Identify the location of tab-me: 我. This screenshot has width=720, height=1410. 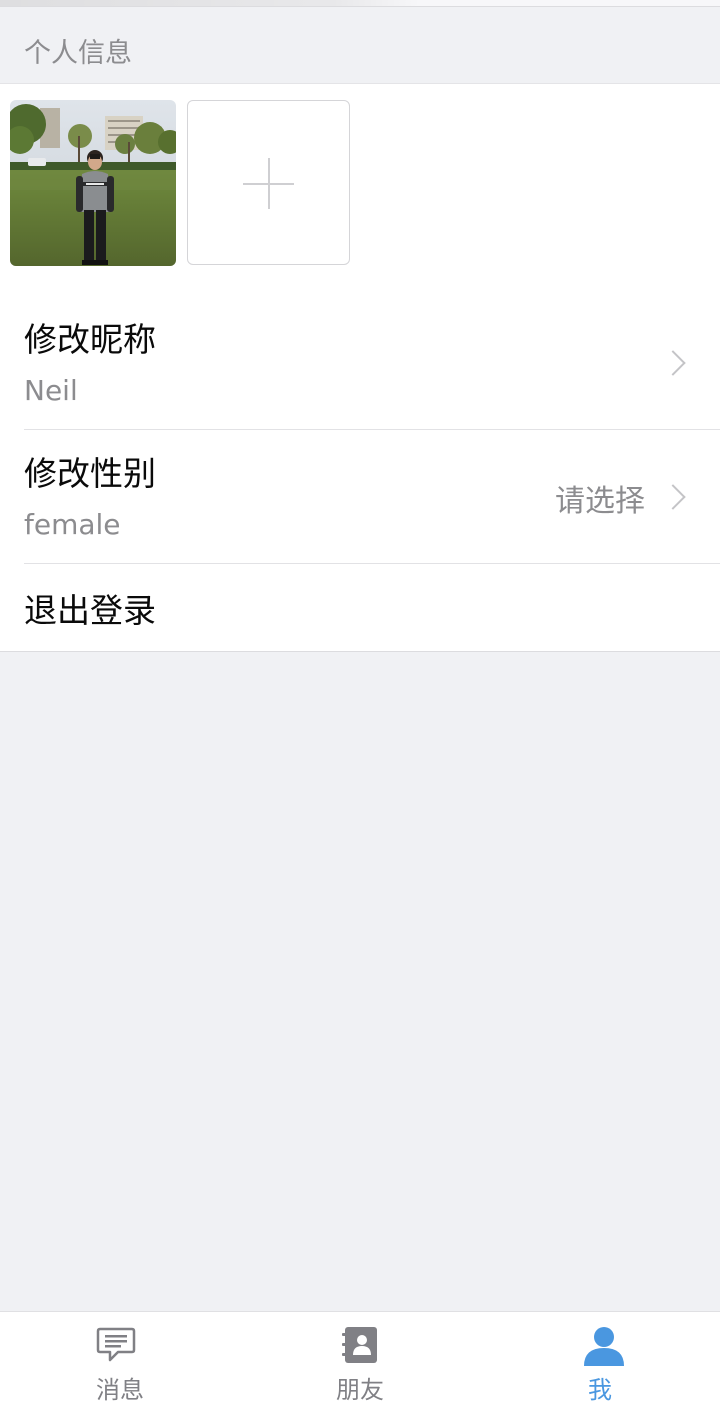
(600, 1361).